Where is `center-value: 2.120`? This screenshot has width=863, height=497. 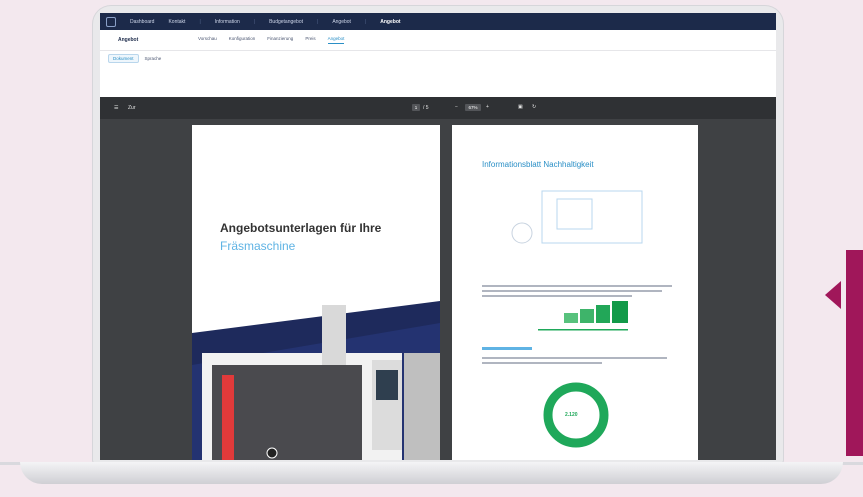
center-value: 2.120 is located at coordinates (571, 415).